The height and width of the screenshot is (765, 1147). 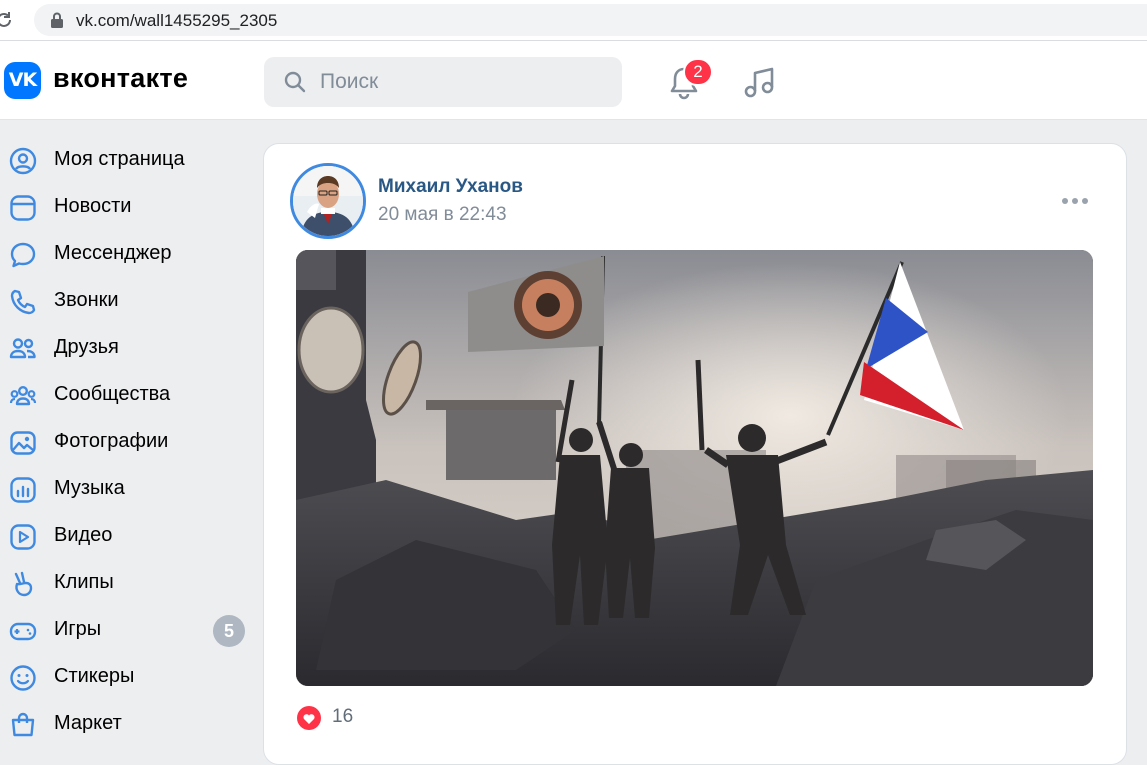 What do you see at coordinates (125, 348) in the screenshot?
I see `sidebar-item-friends: Друзья` at bounding box center [125, 348].